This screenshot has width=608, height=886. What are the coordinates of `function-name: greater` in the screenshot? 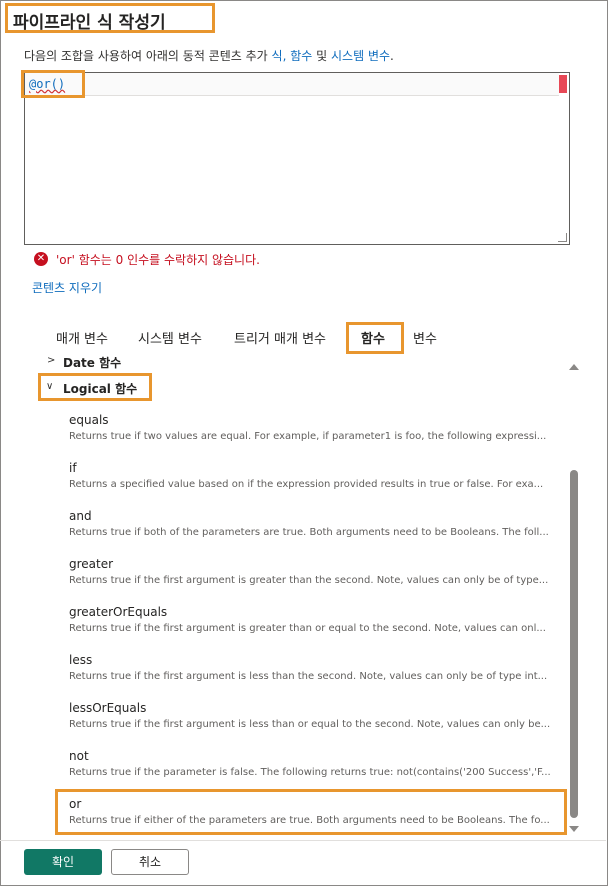 It's located at (91, 564).